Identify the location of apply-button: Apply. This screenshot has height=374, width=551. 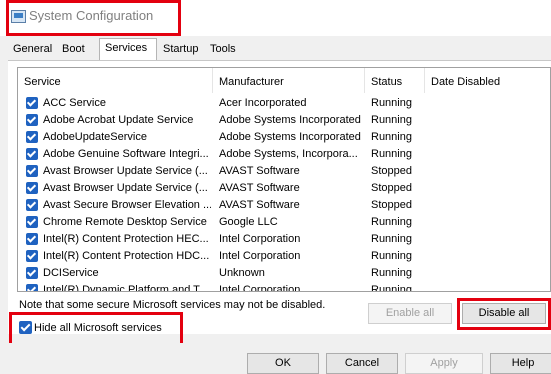
(444, 363).